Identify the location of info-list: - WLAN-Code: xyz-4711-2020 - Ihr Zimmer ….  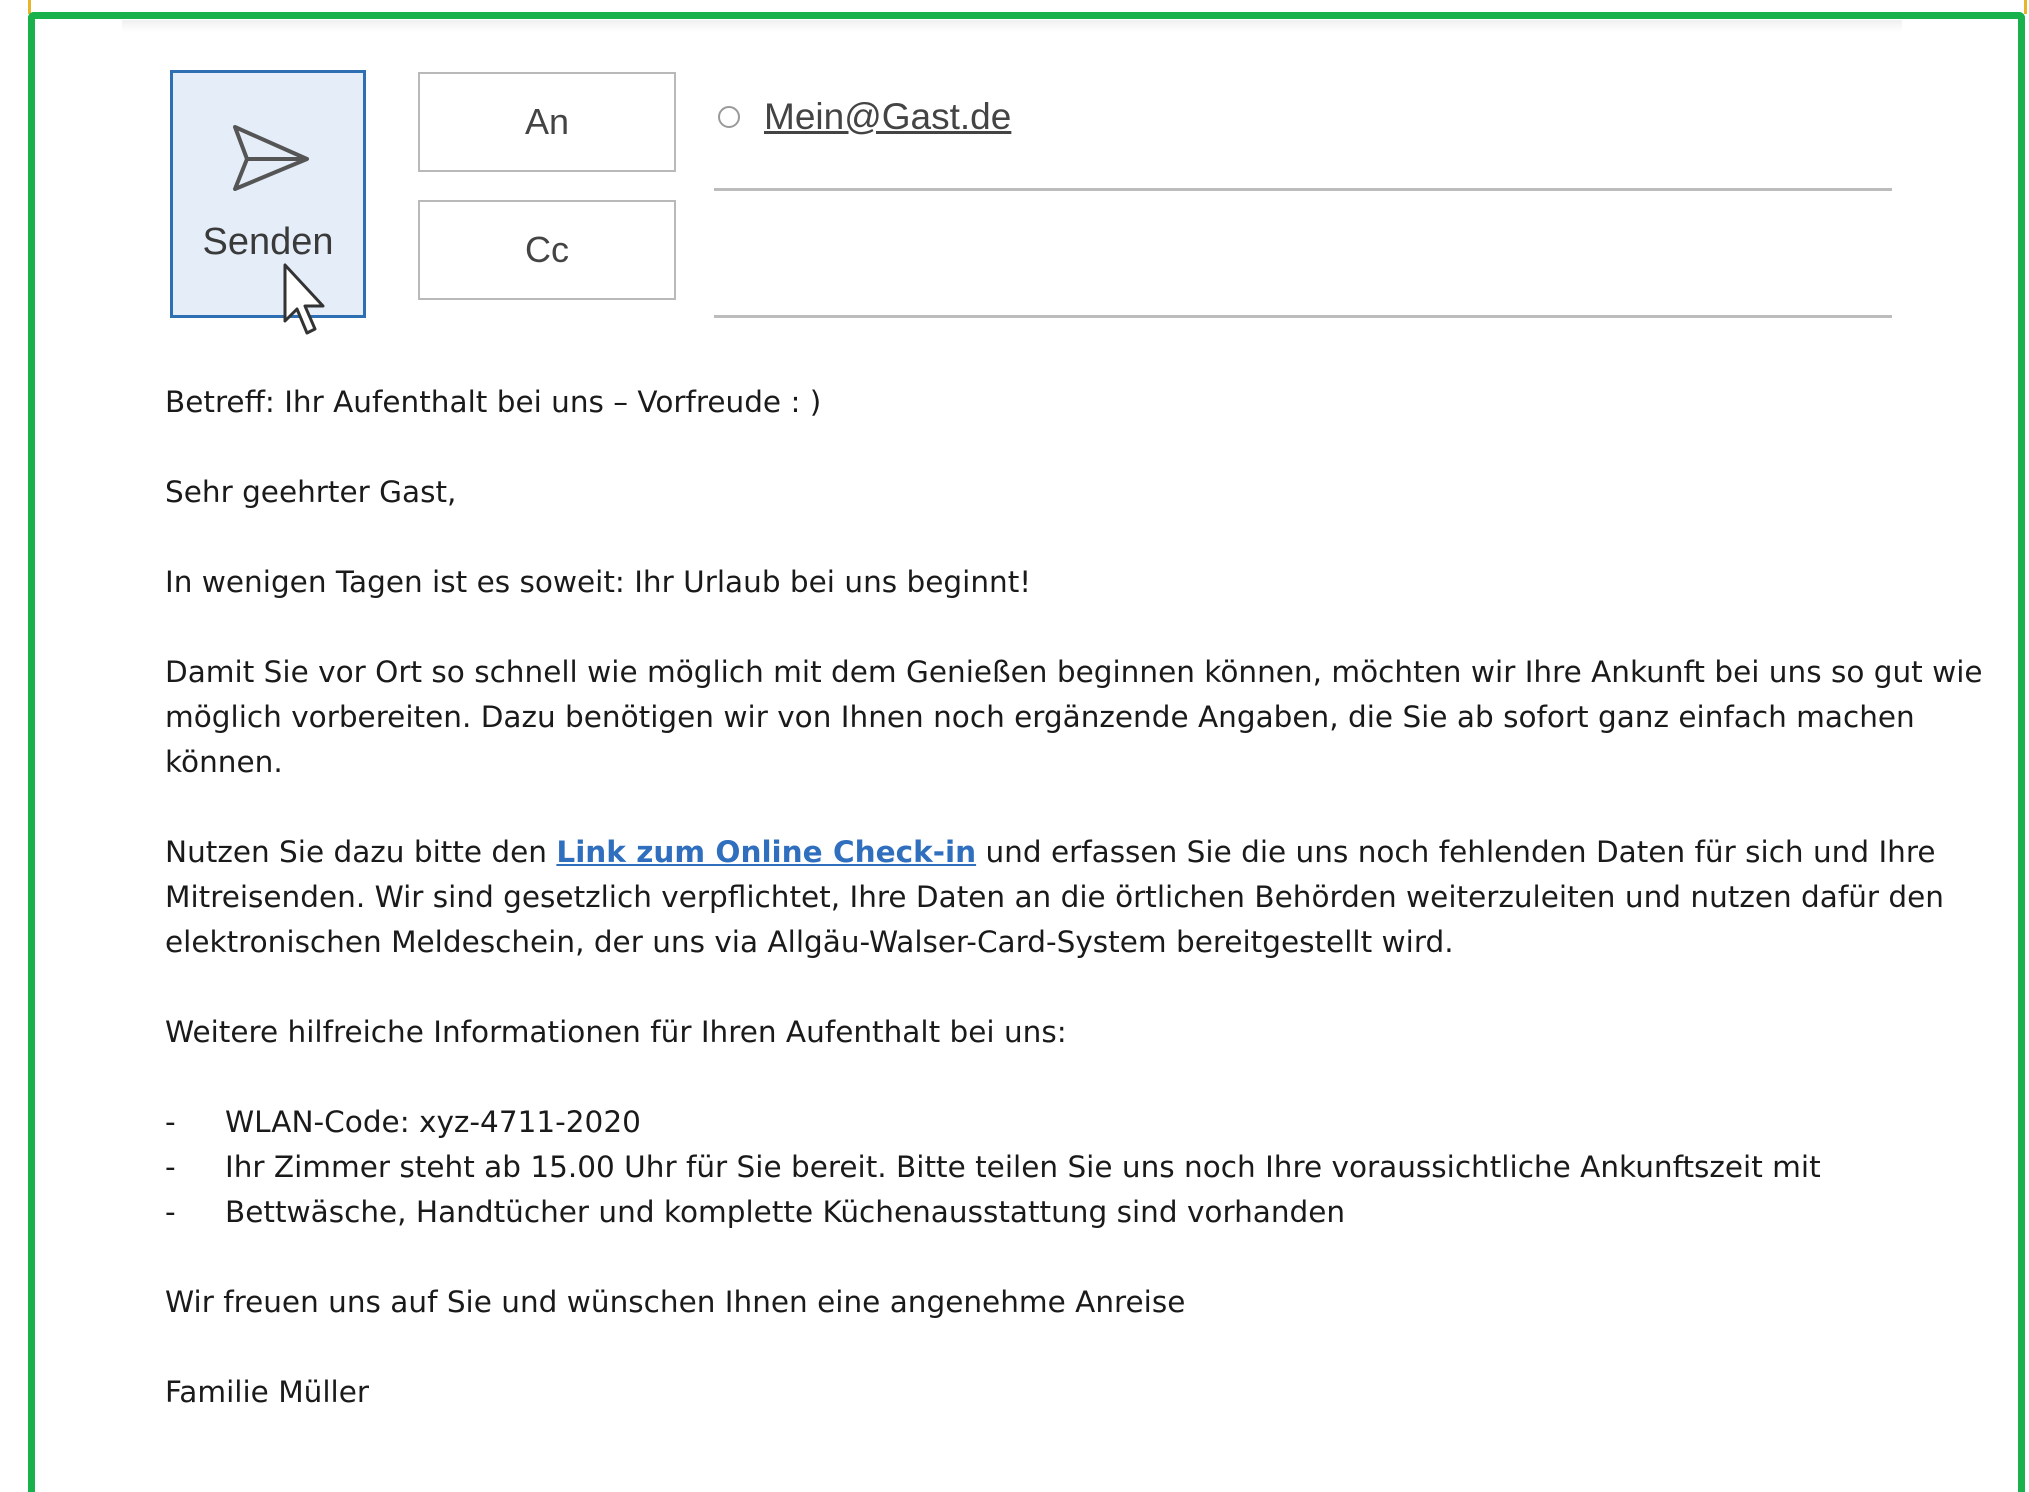
(1075, 1167).